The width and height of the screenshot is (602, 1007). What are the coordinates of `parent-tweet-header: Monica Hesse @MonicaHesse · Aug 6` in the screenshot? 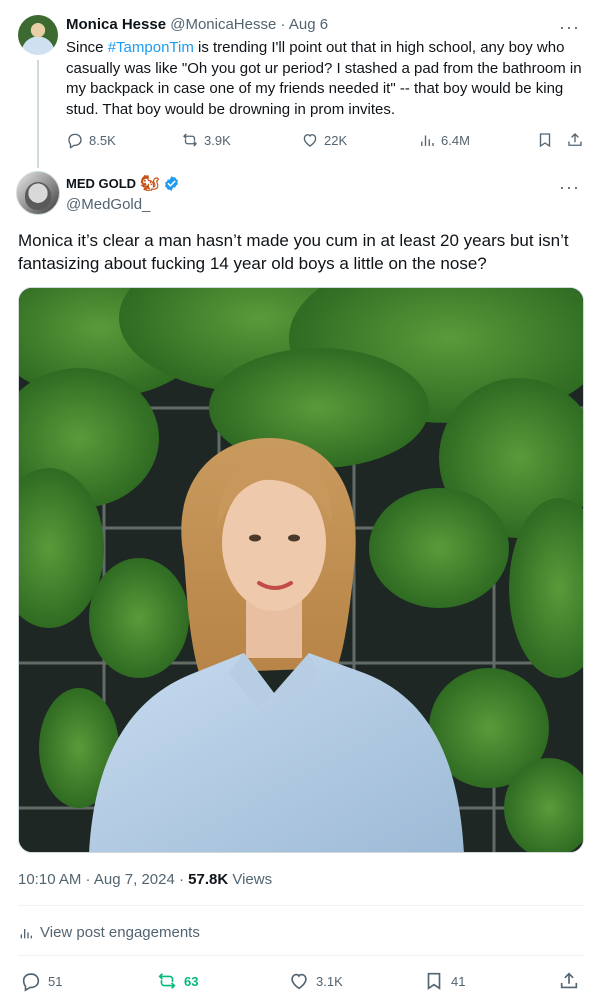 It's located at (197, 24).